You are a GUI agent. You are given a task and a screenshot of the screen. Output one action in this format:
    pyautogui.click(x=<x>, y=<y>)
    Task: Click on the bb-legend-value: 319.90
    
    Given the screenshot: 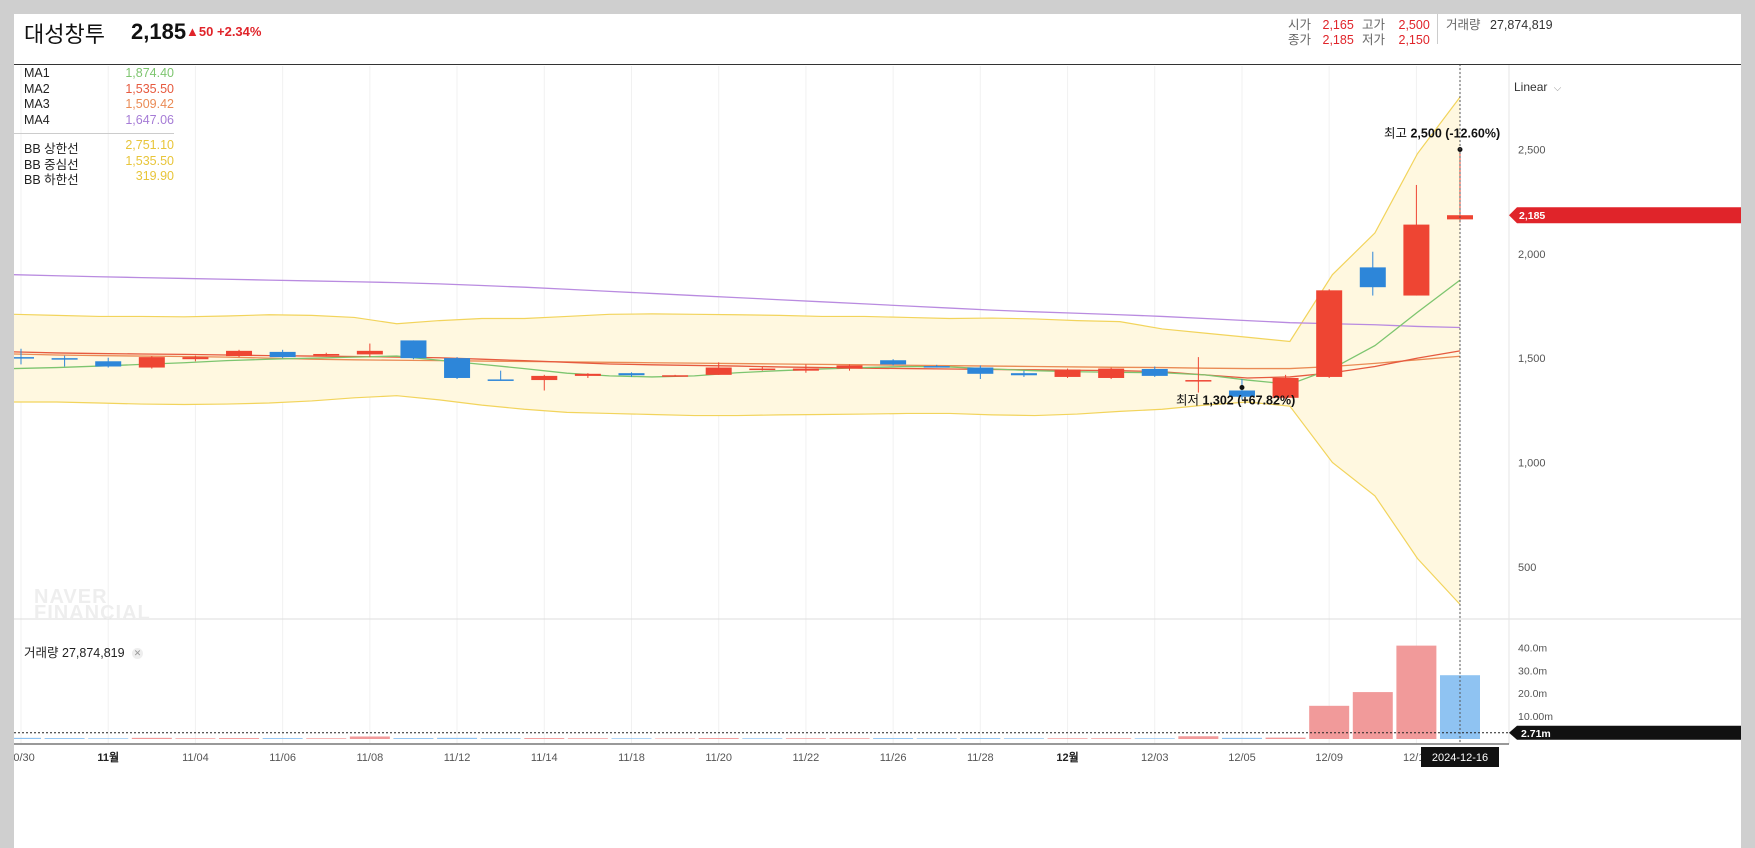 What is the action you would take?
    pyautogui.click(x=154, y=176)
    